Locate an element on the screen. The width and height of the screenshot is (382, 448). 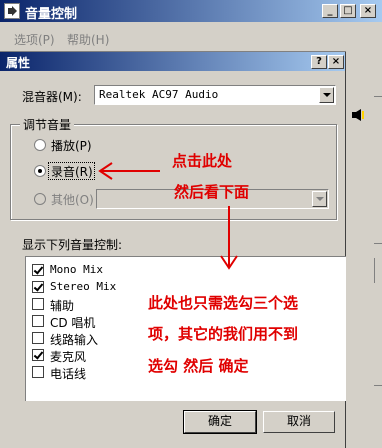
menu-options: 选项(P) is located at coordinates (34, 39).